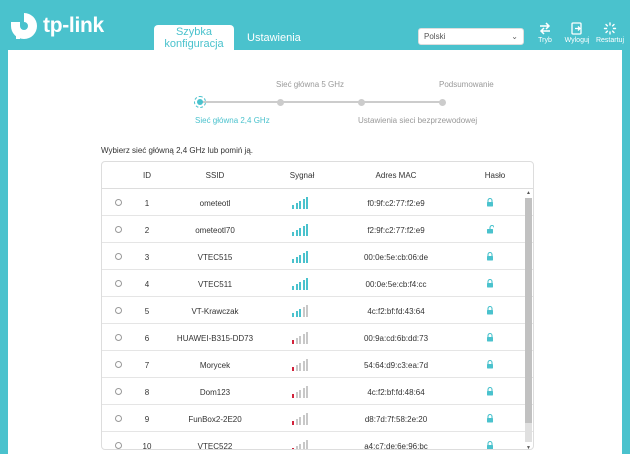 This screenshot has width=630, height=454. What do you see at coordinates (361, 102) in the screenshot?
I see `step-dot-wireless` at bounding box center [361, 102].